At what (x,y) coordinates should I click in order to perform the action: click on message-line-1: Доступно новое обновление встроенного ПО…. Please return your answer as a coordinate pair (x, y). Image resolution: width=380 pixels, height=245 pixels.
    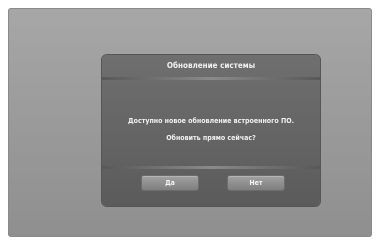
    Looking at the image, I should click on (211, 121).